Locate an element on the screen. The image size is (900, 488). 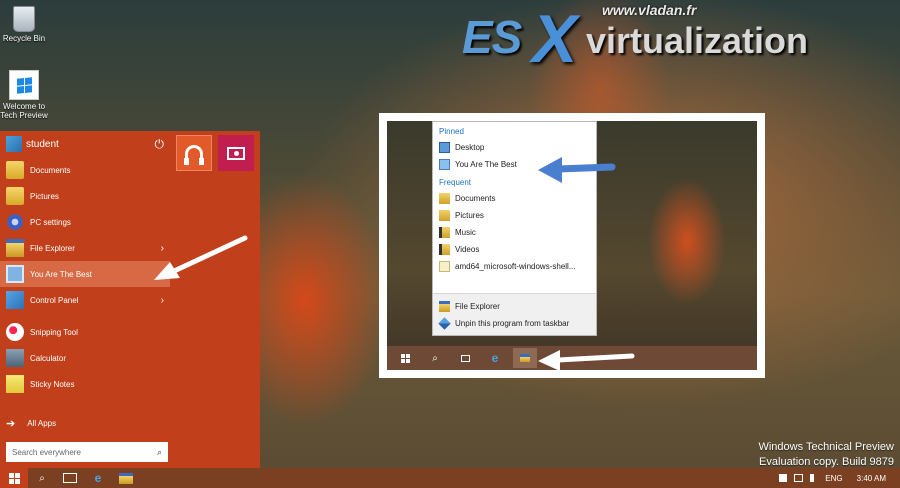
search-input: Search everywhere ⌕ is located at coordinates (87, 452).